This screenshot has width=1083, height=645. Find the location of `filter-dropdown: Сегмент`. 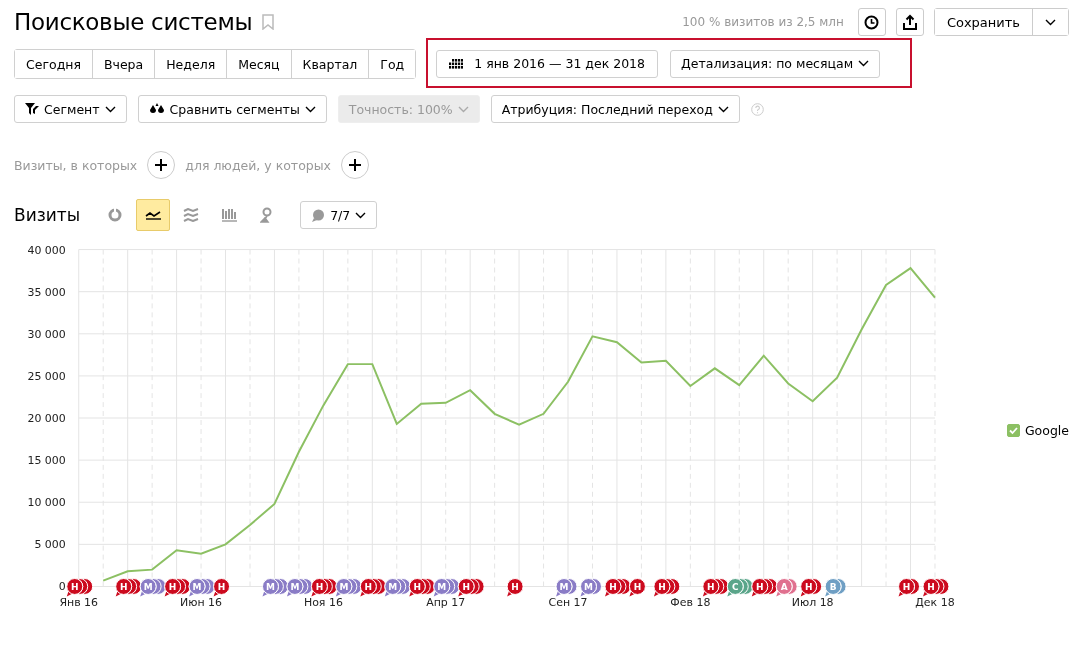

filter-dropdown: Сегмент is located at coordinates (70, 109).